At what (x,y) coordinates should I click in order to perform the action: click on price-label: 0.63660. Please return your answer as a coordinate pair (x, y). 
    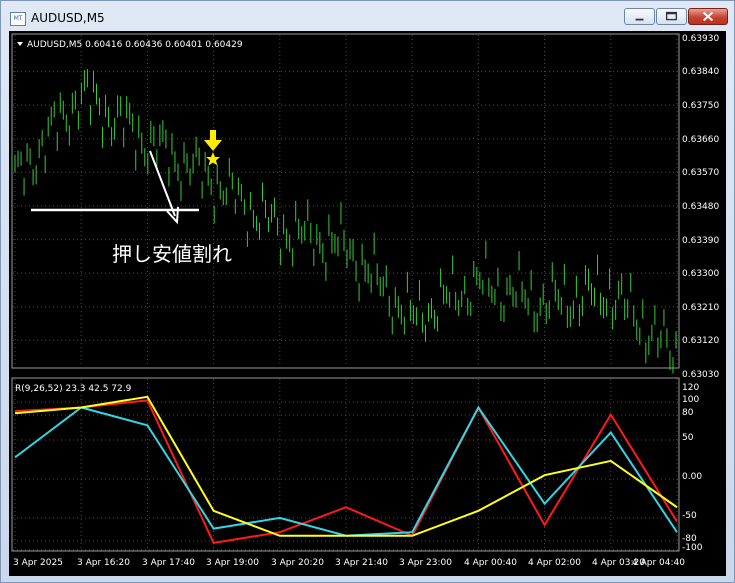
    Looking at the image, I should click on (700, 140).